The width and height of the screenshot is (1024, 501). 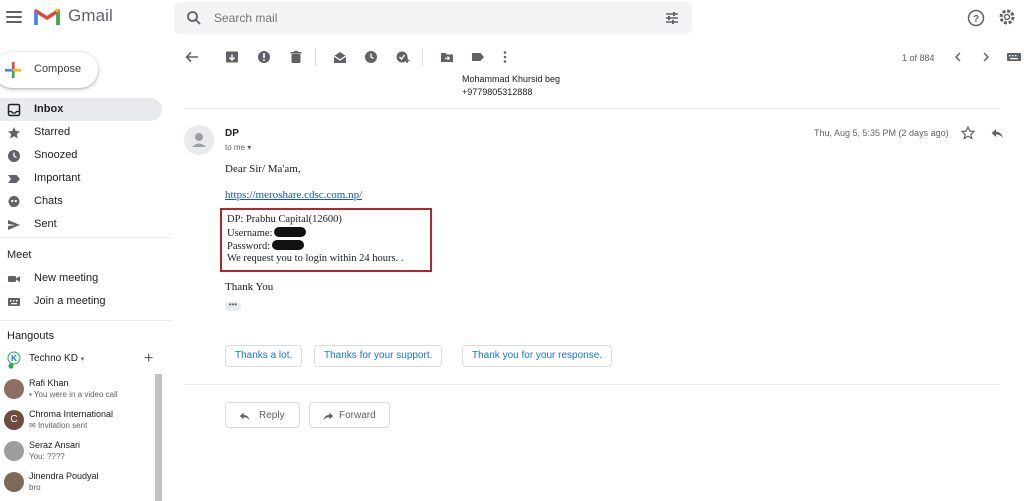 I want to click on video-icon, so click(x=14, y=279).